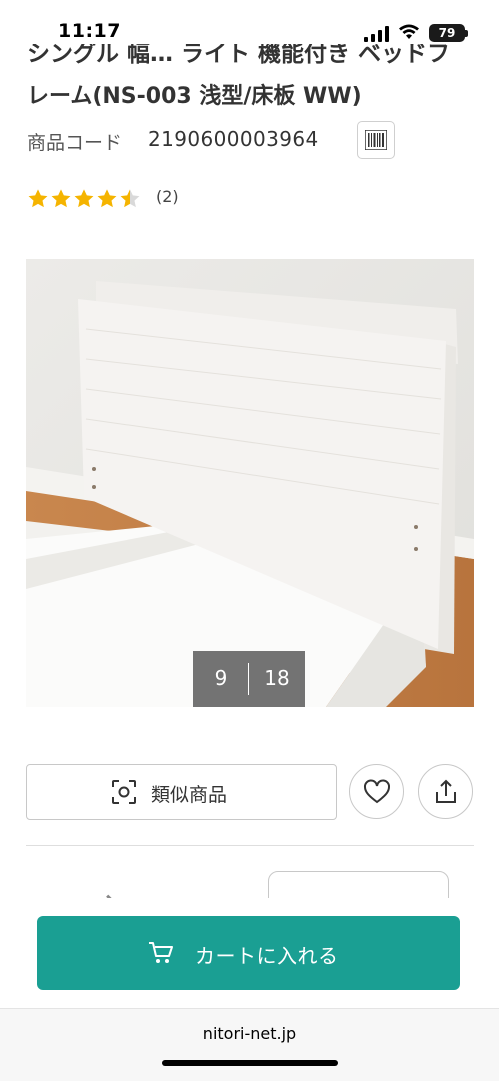  What do you see at coordinates (221, 678) in the screenshot?
I see `gallery-current: 9` at bounding box center [221, 678].